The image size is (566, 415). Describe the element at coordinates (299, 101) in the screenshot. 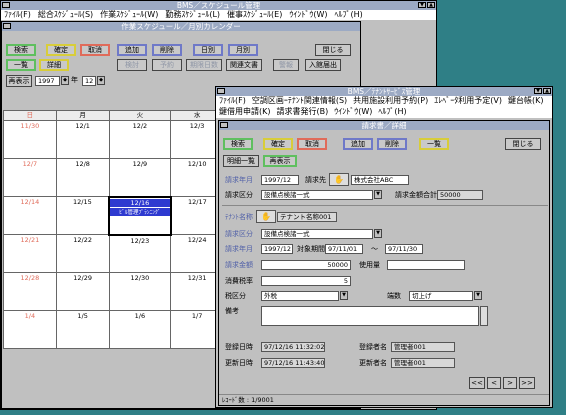

I see `menu-hvac-tenant-info: 空調区画ｰﾃﾅﾝﾄ関連情報(S)` at that location.